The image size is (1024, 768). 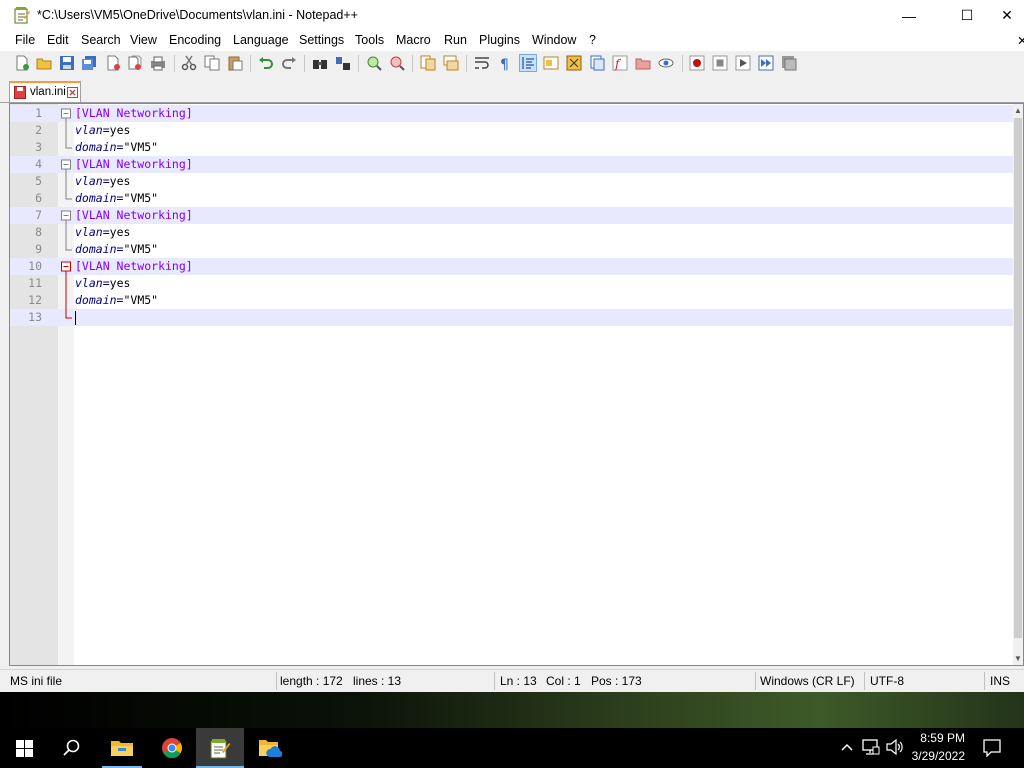 I want to click on undo-icon, so click(x=266, y=63).